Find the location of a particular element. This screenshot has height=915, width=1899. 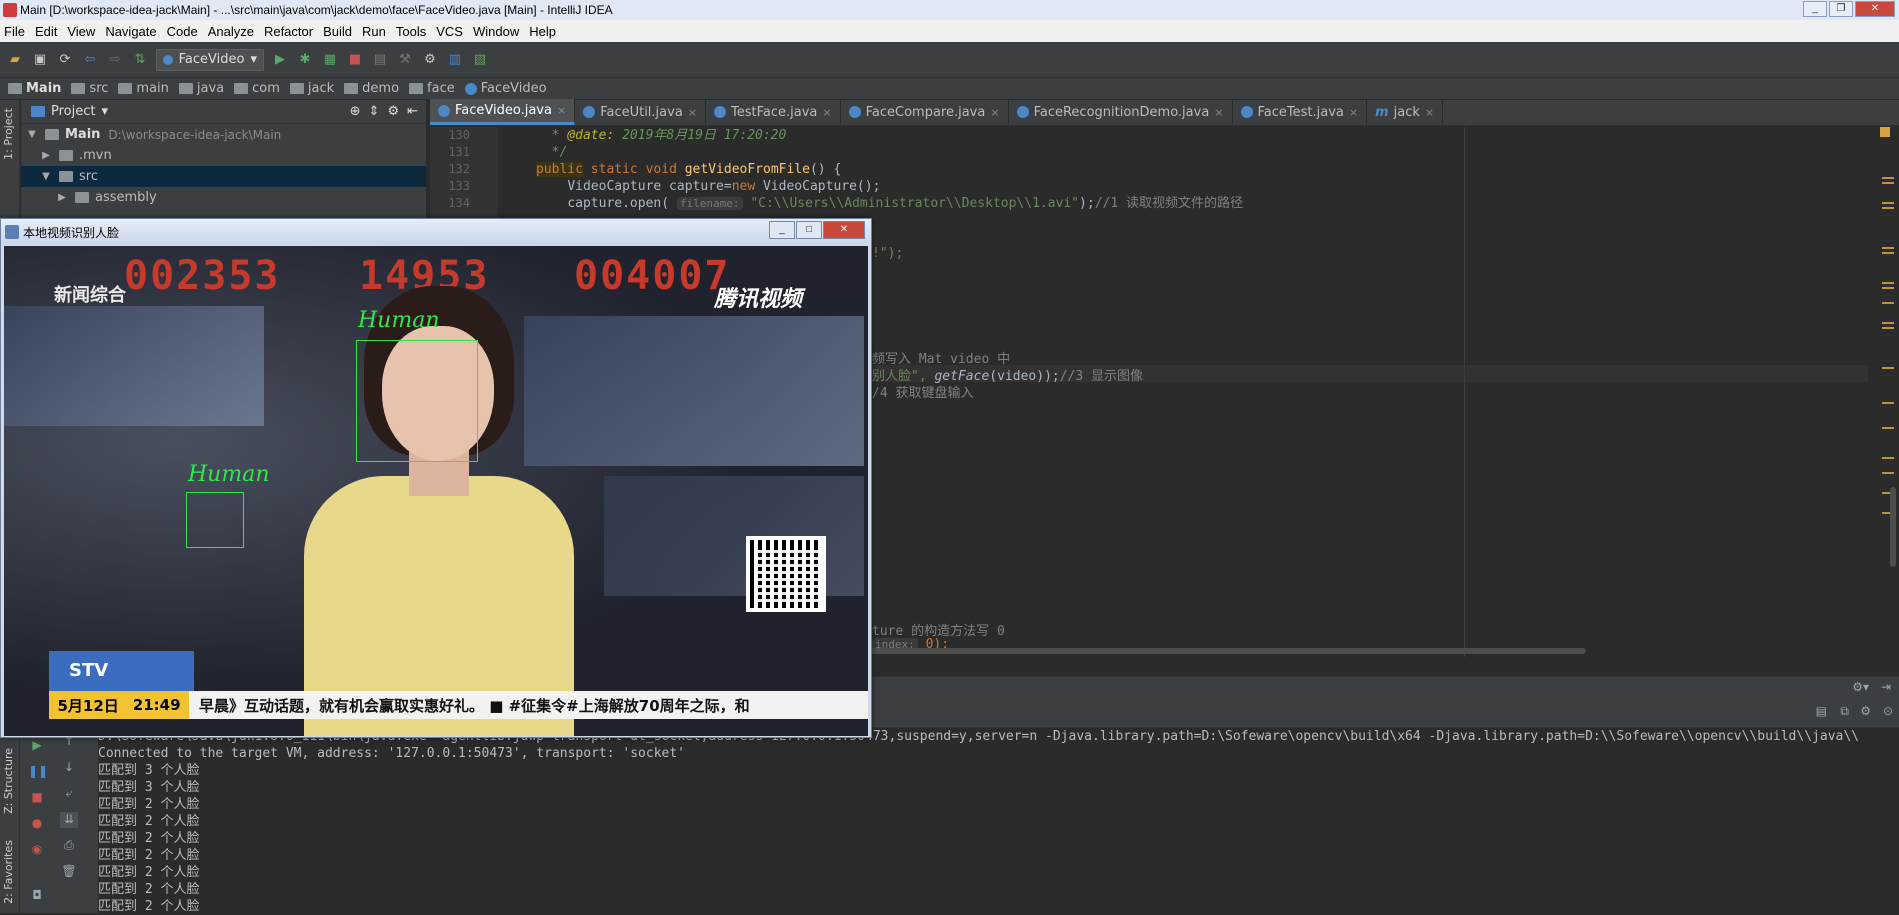

console-icon: ▤ is located at coordinates (1821, 711).